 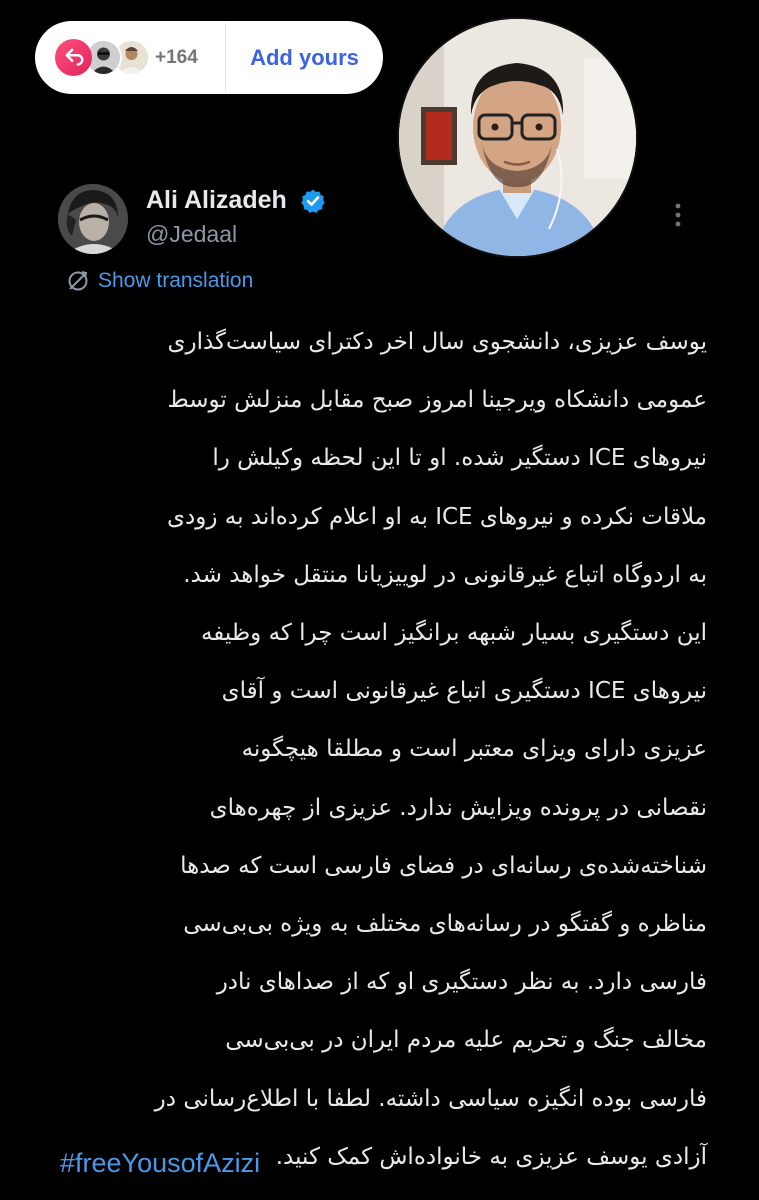 I want to click on author-name: Ali Alizadeh, so click(x=216, y=200).